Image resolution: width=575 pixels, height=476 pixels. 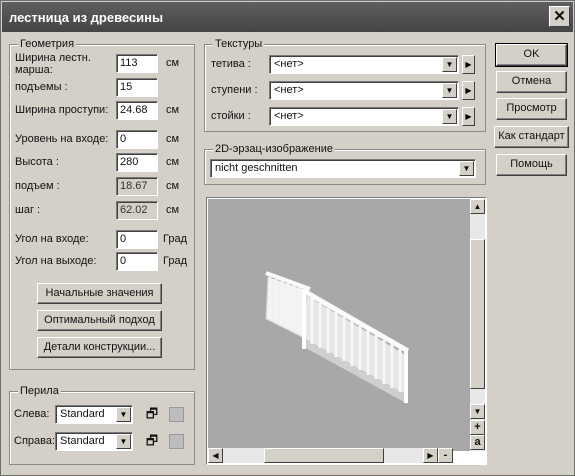 What do you see at coordinates (364, 116) in the screenshot?
I see `posts-texture-select: <нет> ▼` at bounding box center [364, 116].